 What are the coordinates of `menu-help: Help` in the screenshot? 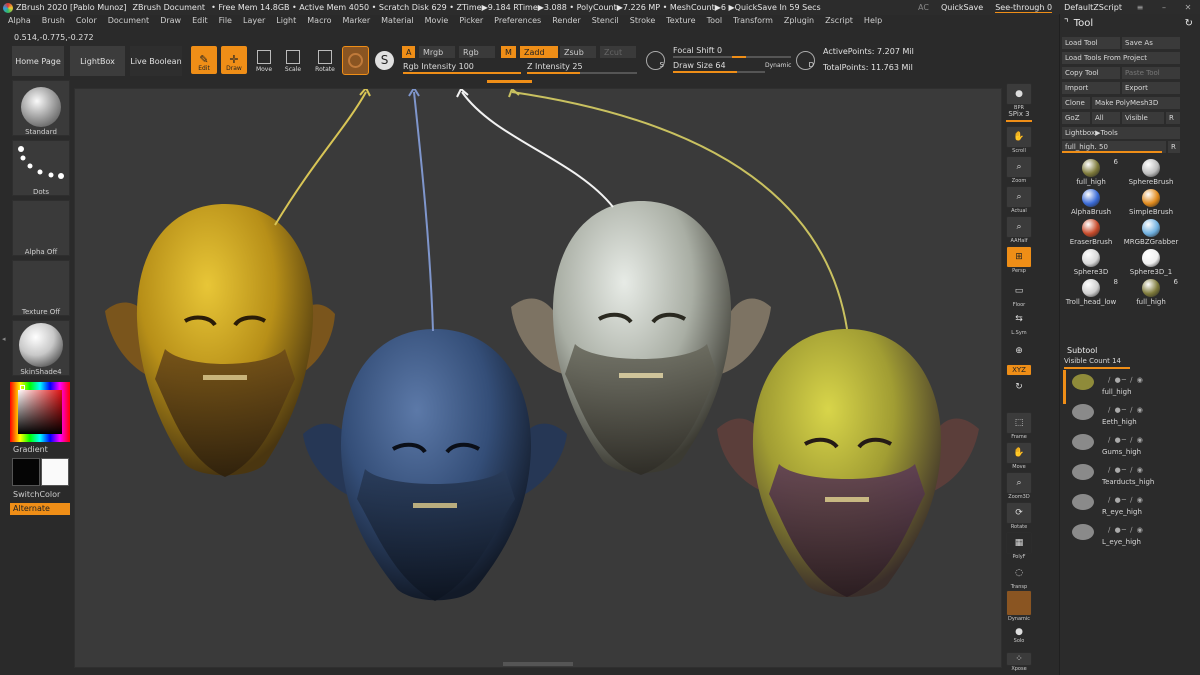 It's located at (873, 23).